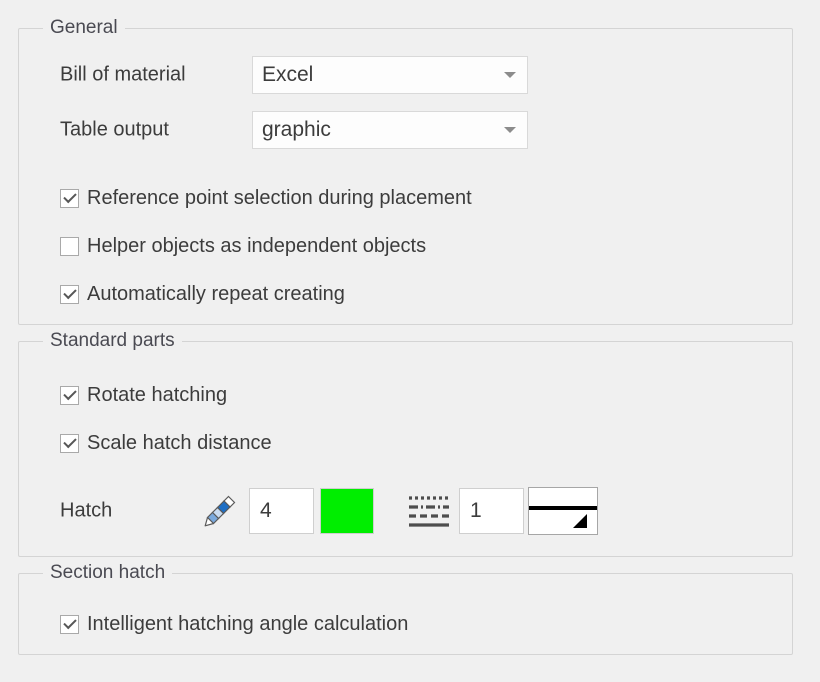 The width and height of the screenshot is (820, 682). I want to click on hatch-scale-value: 1, so click(476, 510).